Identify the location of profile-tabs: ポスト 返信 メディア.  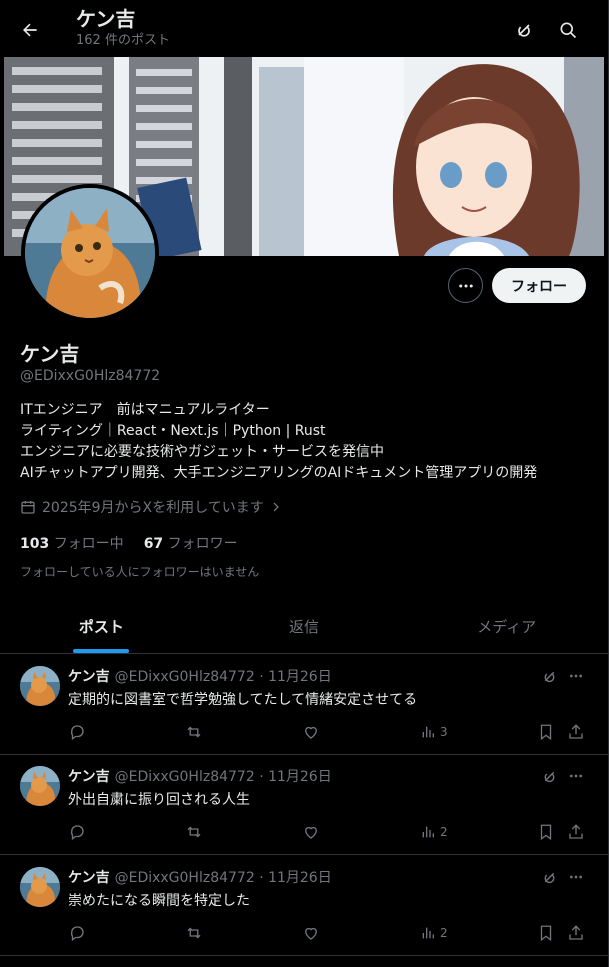
(304, 627).